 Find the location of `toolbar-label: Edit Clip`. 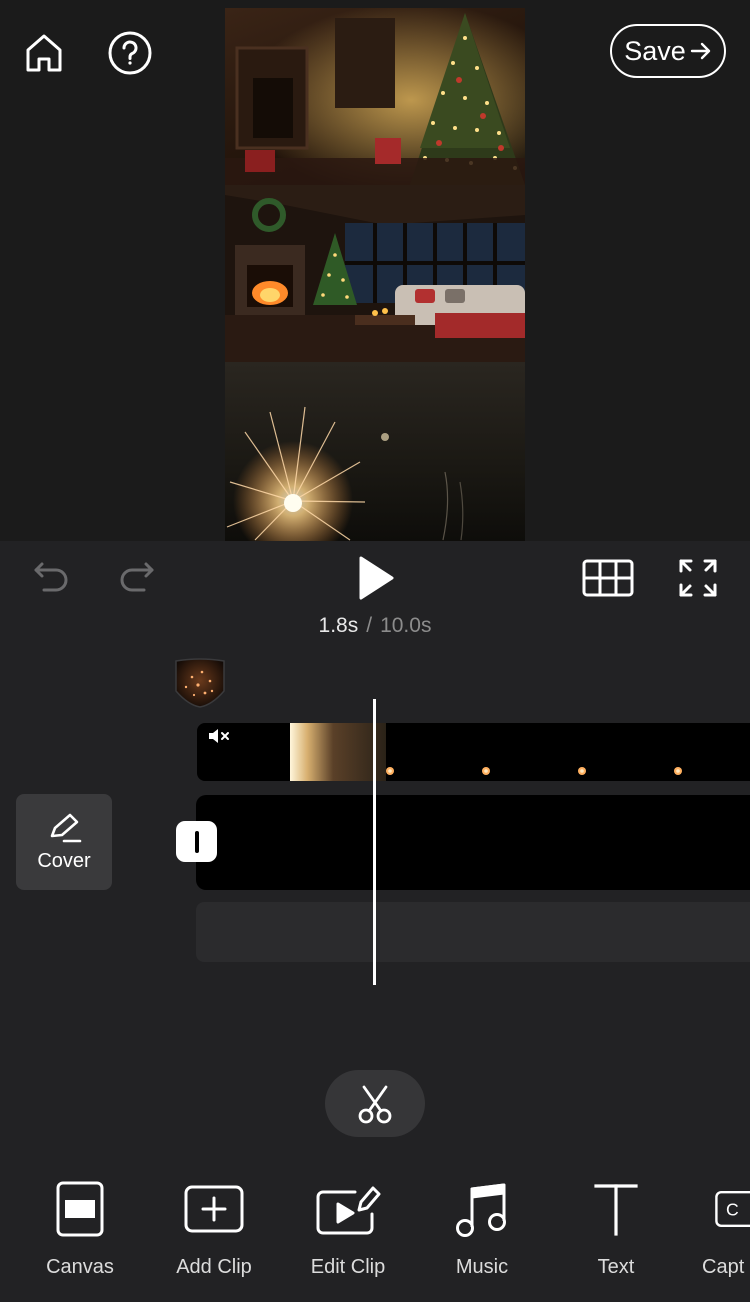

toolbar-label: Edit Clip is located at coordinates (348, 1267).